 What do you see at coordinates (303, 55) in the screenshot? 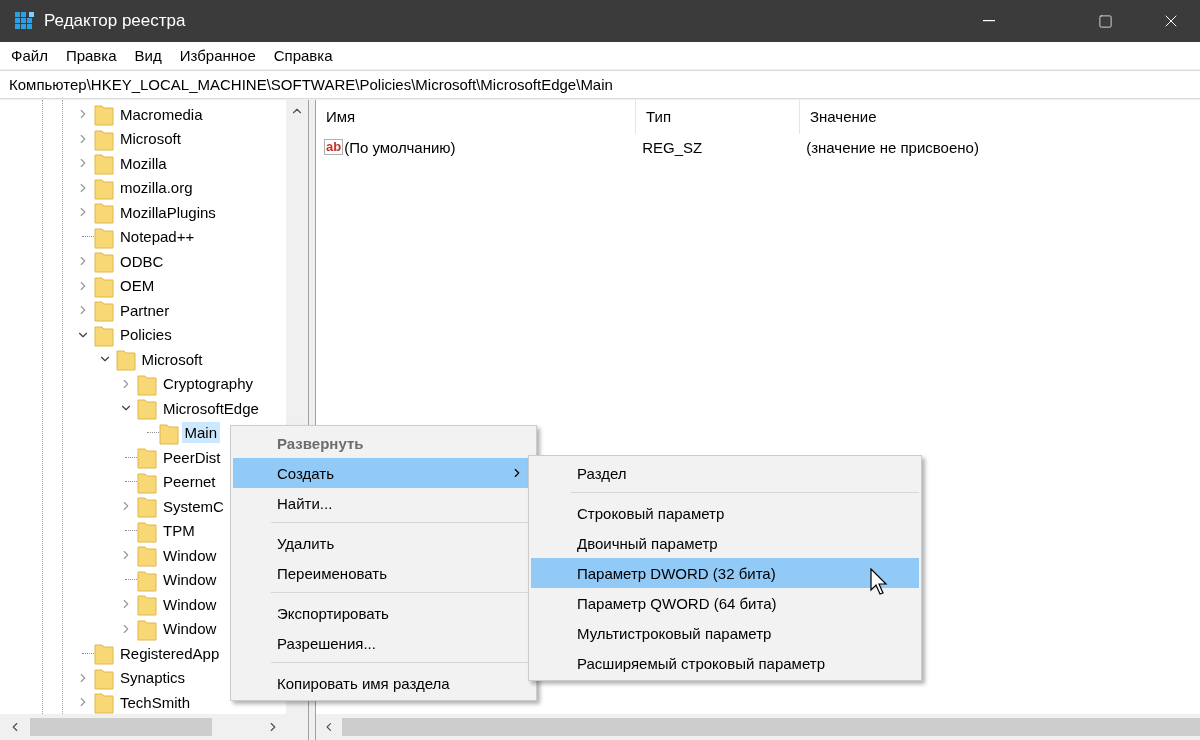
I see `menu-bar-item: Справка` at bounding box center [303, 55].